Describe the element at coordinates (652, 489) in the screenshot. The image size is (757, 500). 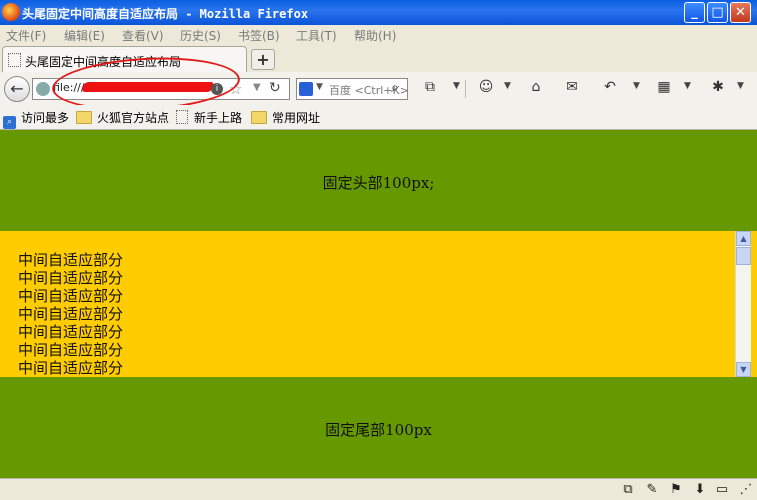
I see `brush-icon: ✎` at that location.